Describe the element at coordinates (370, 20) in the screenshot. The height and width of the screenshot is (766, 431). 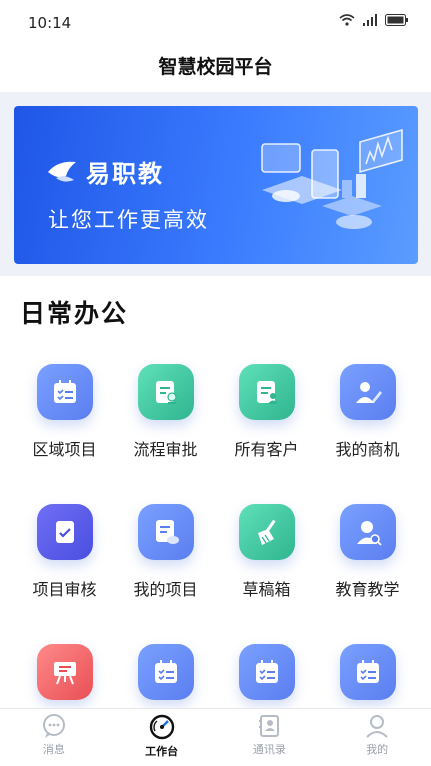
I see `signal-icon` at that location.